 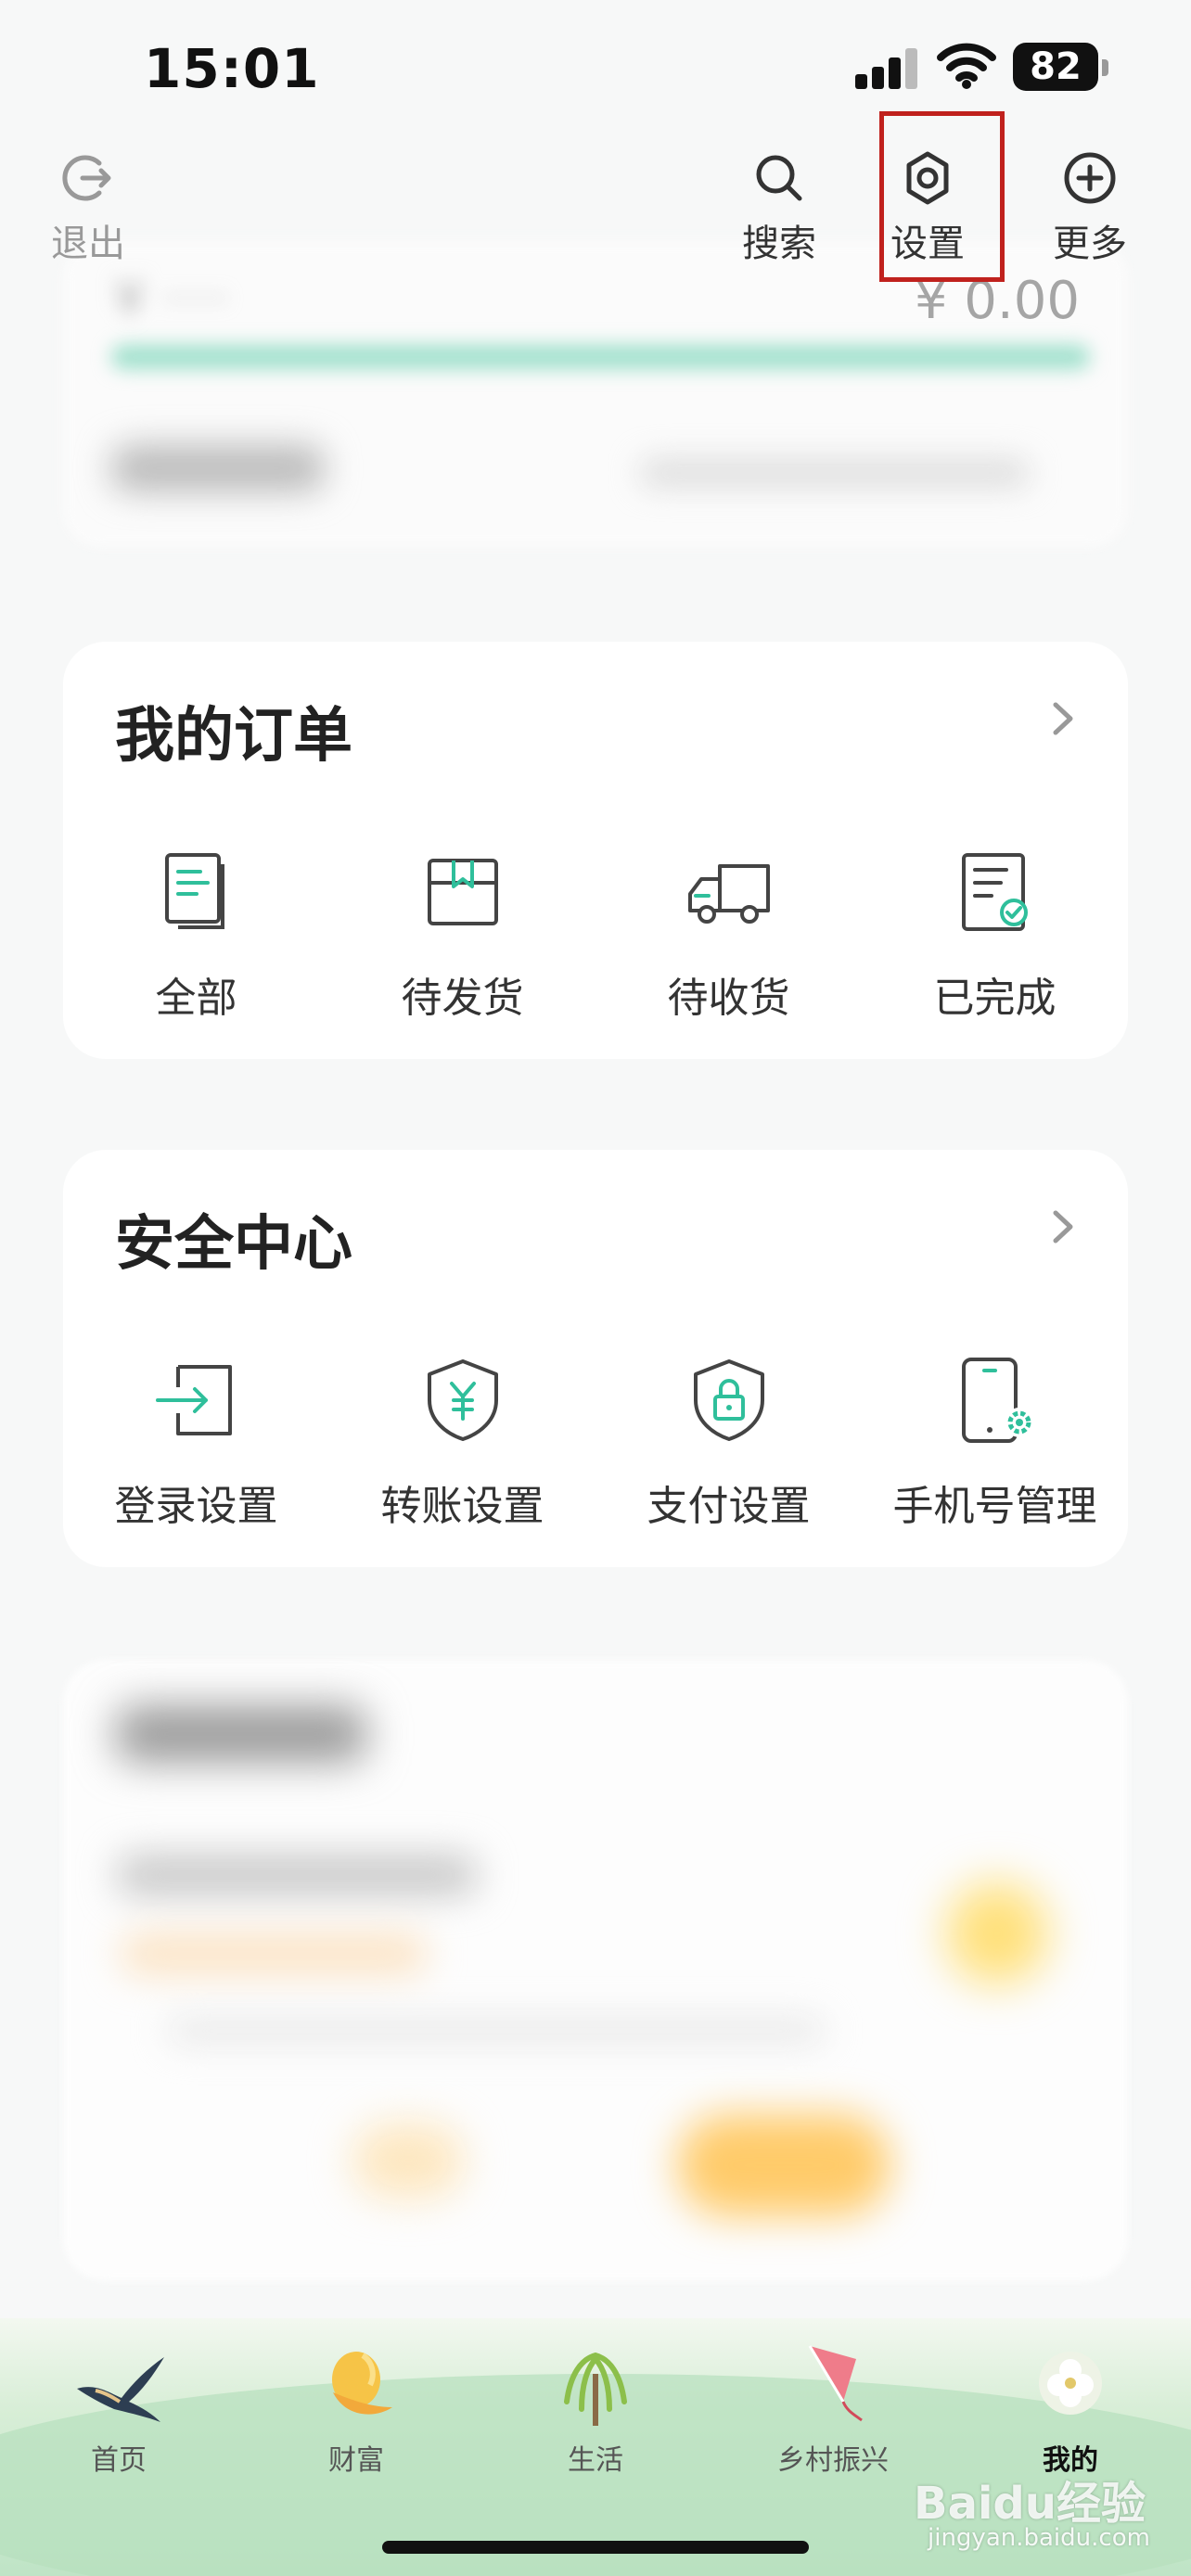 I want to click on exit-label: 退出, so click(x=88, y=244).